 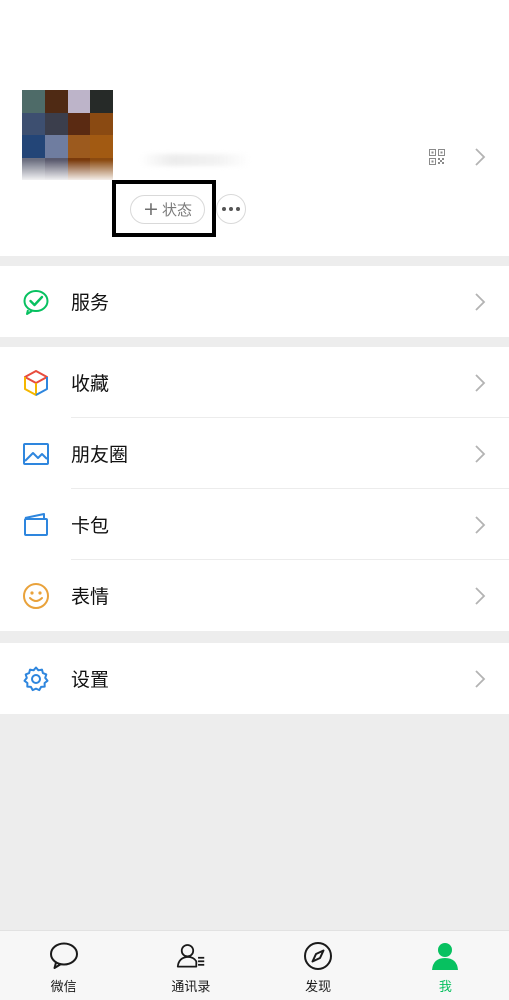 What do you see at coordinates (36, 679) in the screenshot?
I see `settings-gear-icon` at bounding box center [36, 679].